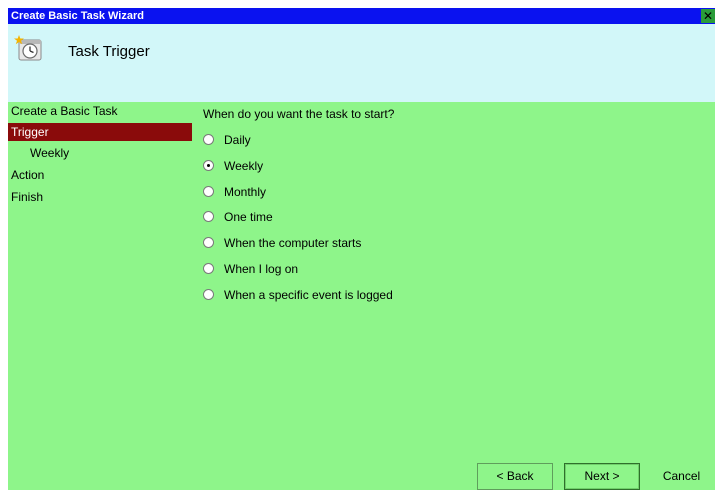 This screenshot has height=490, width=715. Describe the element at coordinates (208, 294) in the screenshot. I see `radio-event-logged` at that location.